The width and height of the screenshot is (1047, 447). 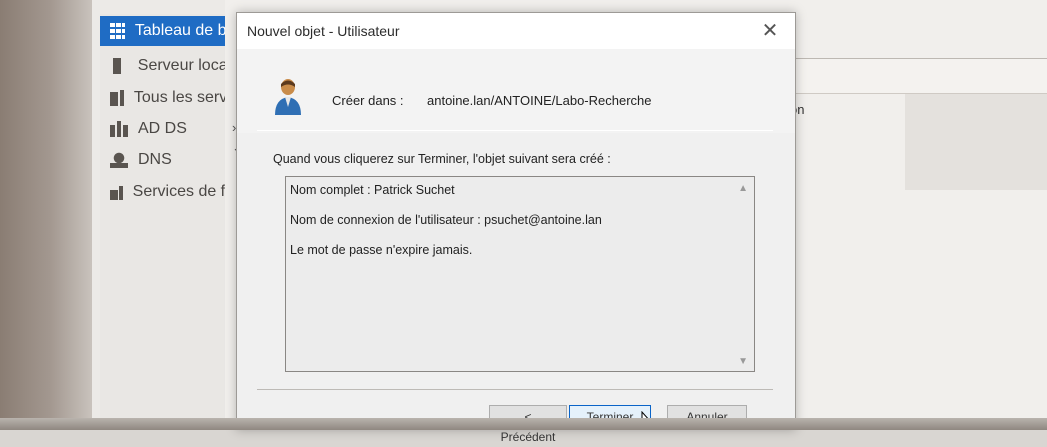 I want to click on header-divider, so click(x=515, y=130).